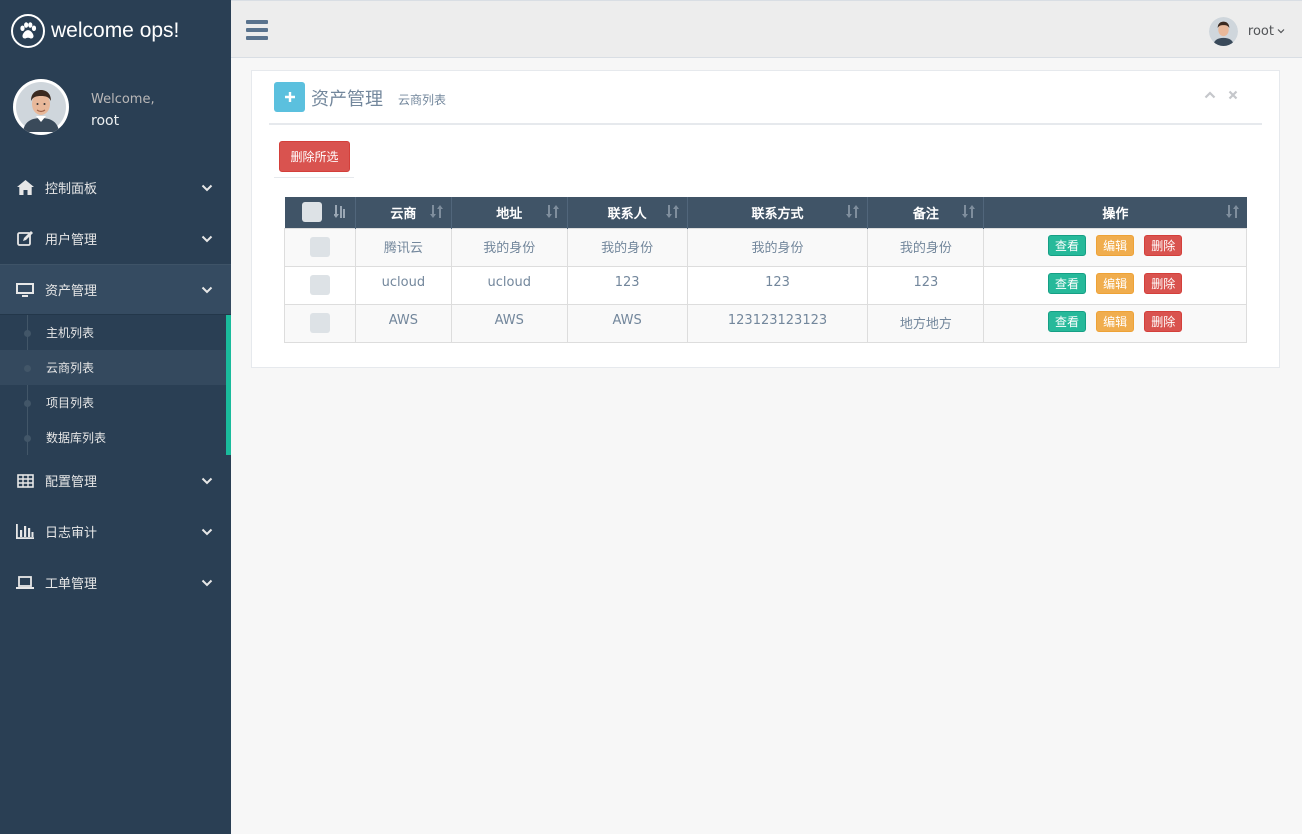 This screenshot has width=1302, height=834. What do you see at coordinates (25, 188) in the screenshot?
I see `home-icon` at bounding box center [25, 188].